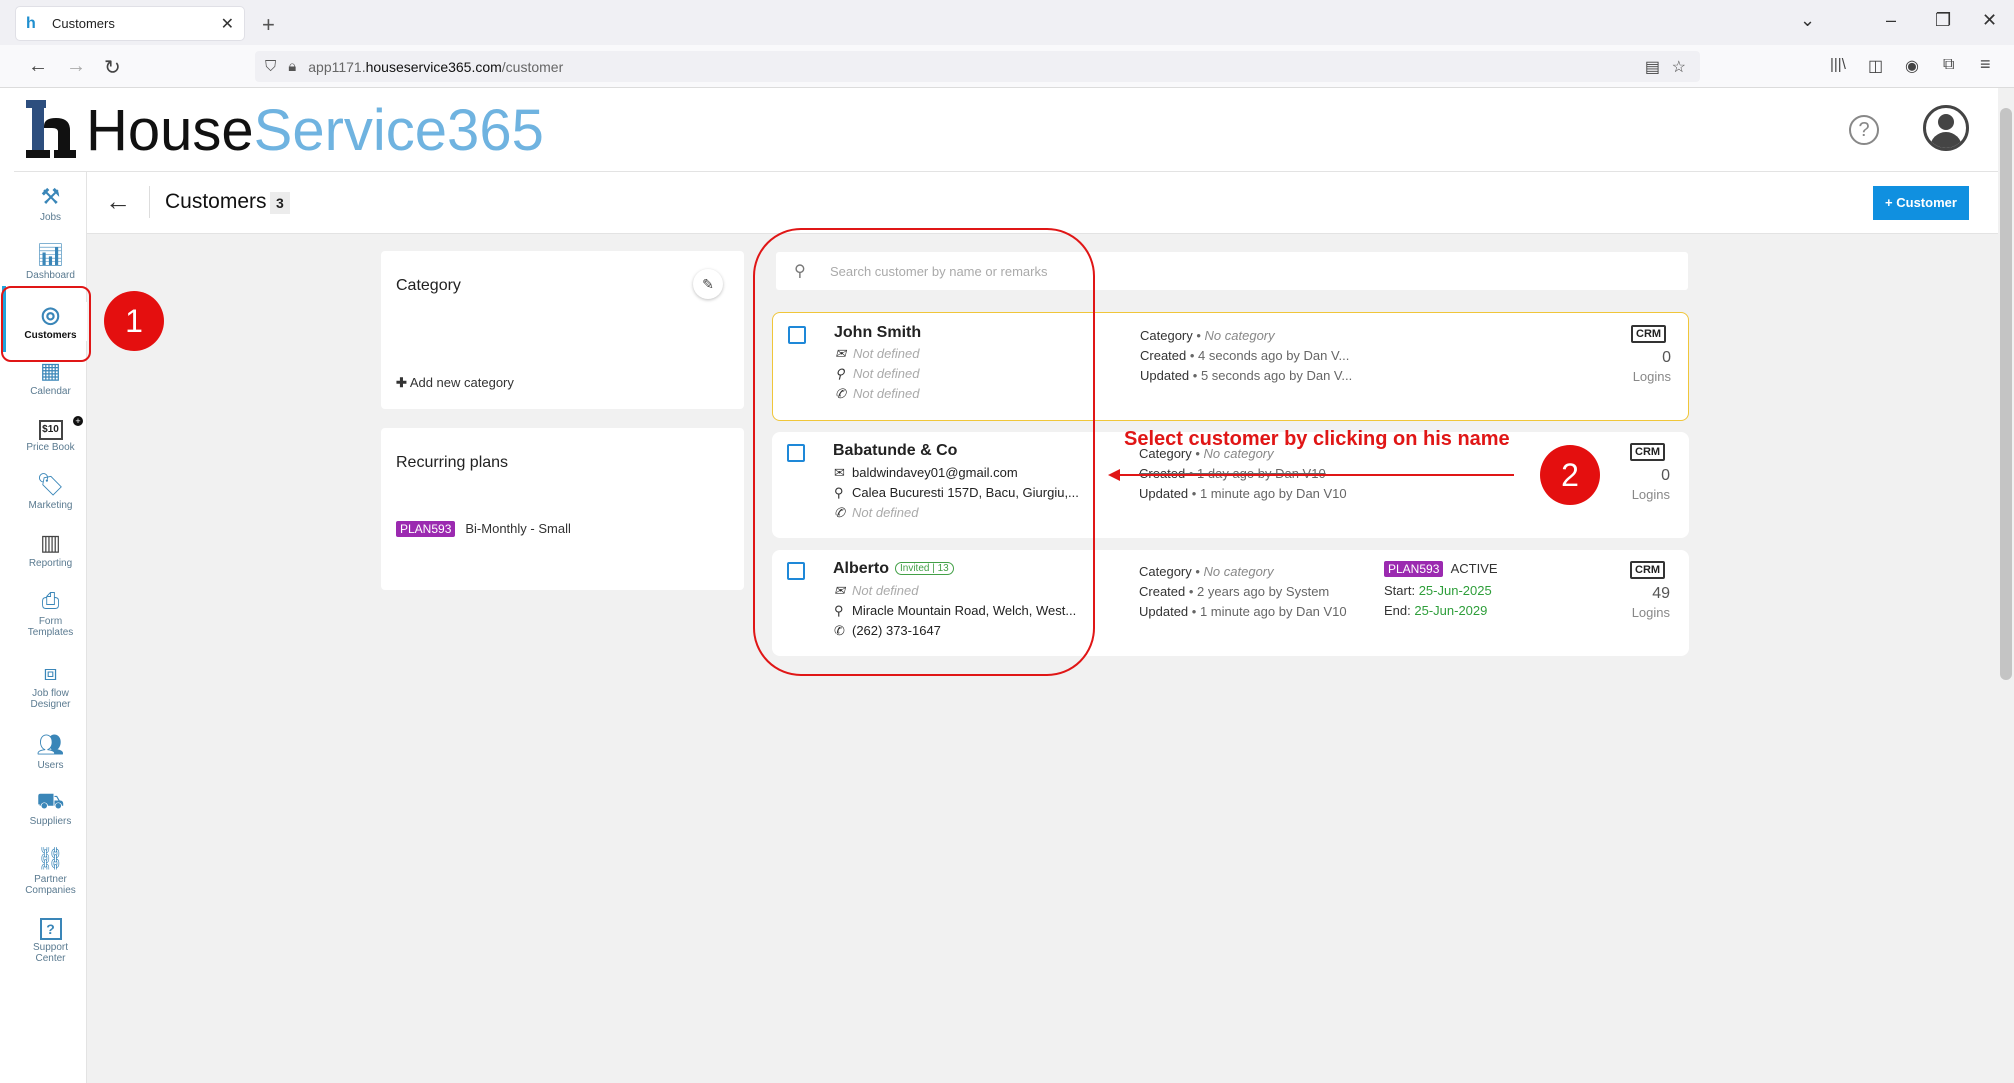 This screenshot has width=2014, height=1083. I want to click on app-logo-text: HouseService365, so click(315, 131).